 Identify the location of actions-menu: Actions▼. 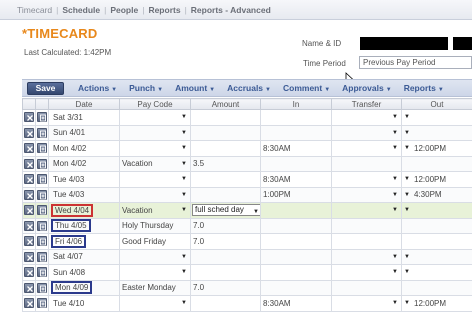
(97, 88).